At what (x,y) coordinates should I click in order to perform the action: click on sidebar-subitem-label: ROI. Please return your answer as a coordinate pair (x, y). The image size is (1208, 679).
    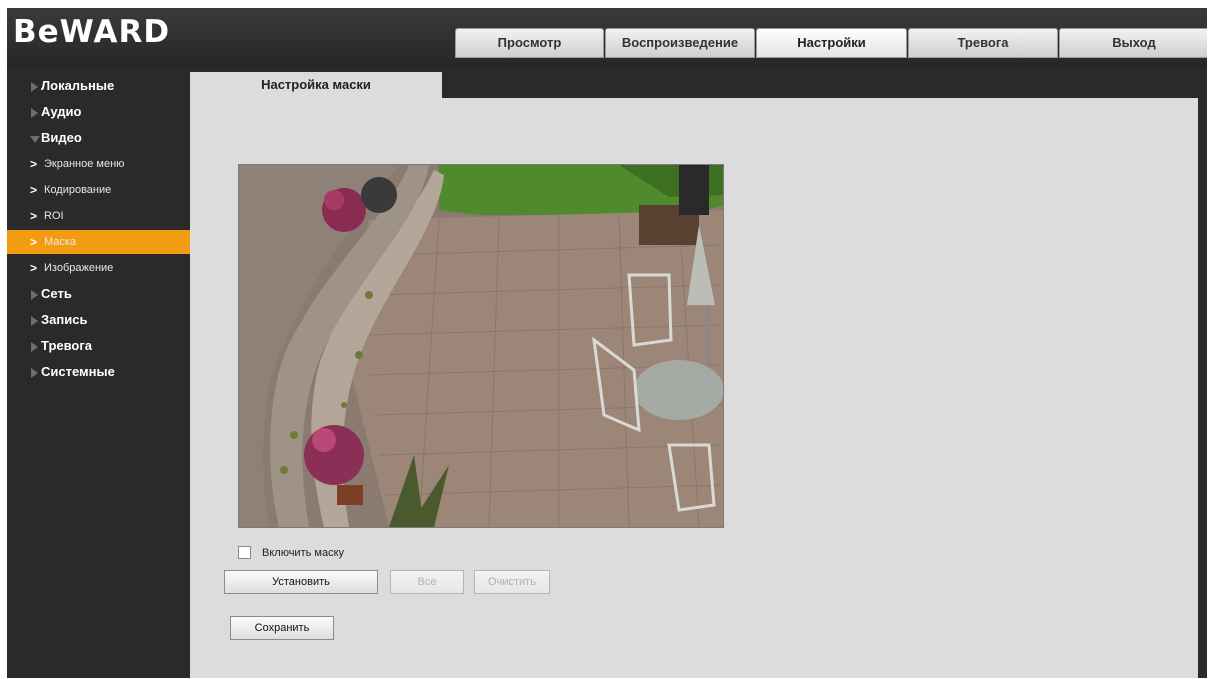
    Looking at the image, I should click on (54, 216).